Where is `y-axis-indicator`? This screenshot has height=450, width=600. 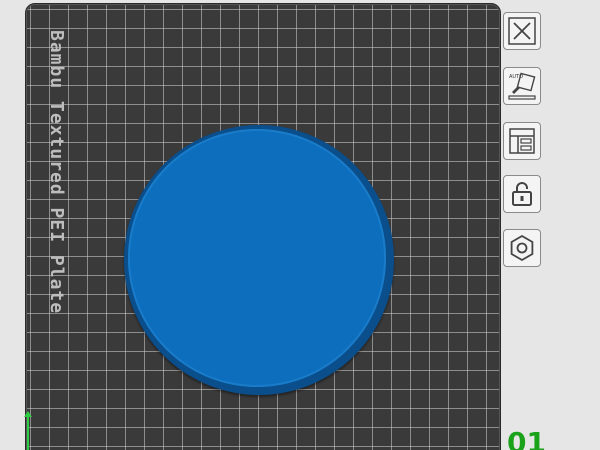 y-axis-indicator is located at coordinates (28, 432).